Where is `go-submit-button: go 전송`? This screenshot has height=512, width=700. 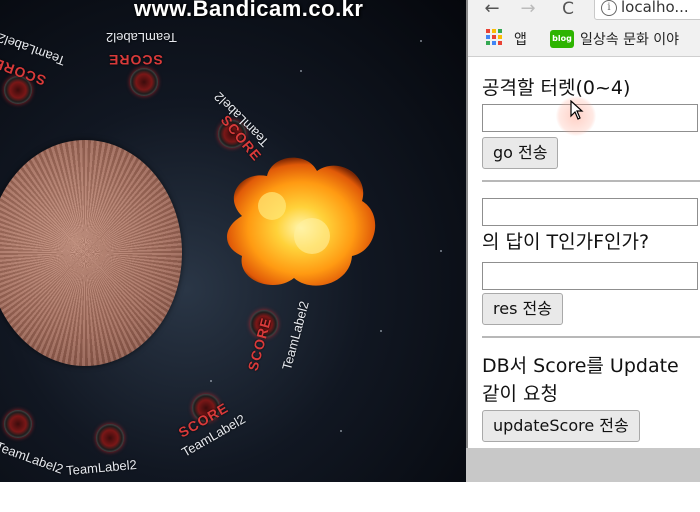
go-submit-button: go 전송 is located at coordinates (520, 153).